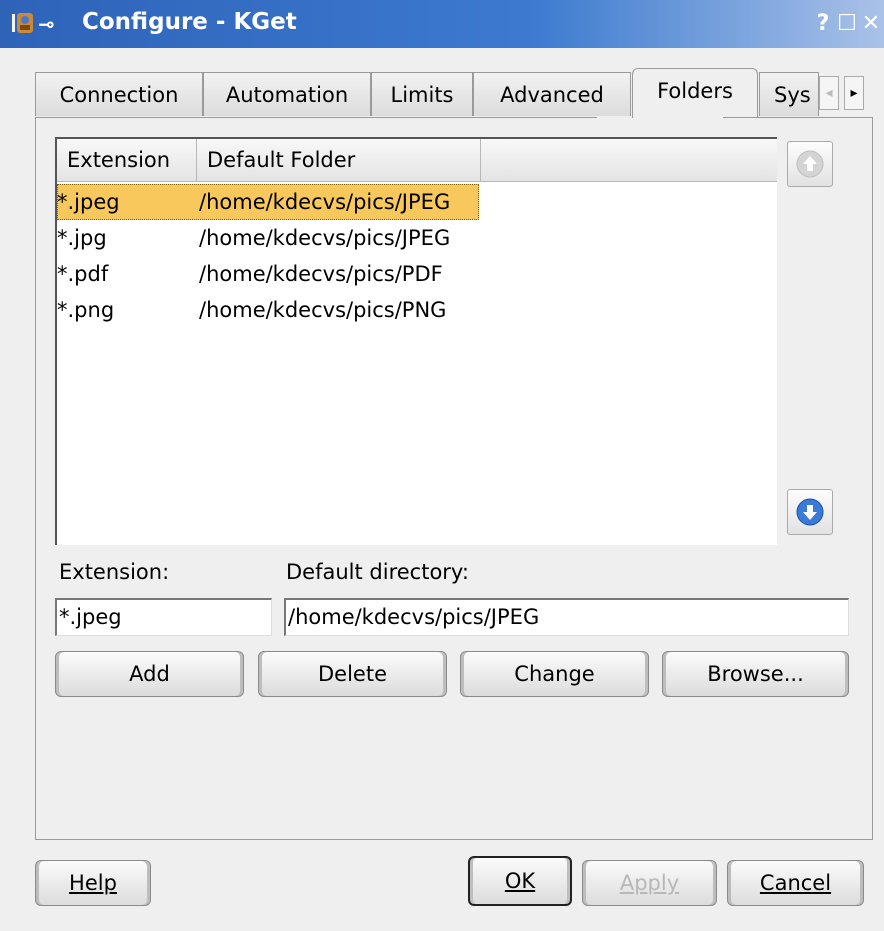 Image resolution: width=884 pixels, height=931 pixels. Describe the element at coordinates (149, 674) in the screenshot. I see `add-button: Add` at that location.